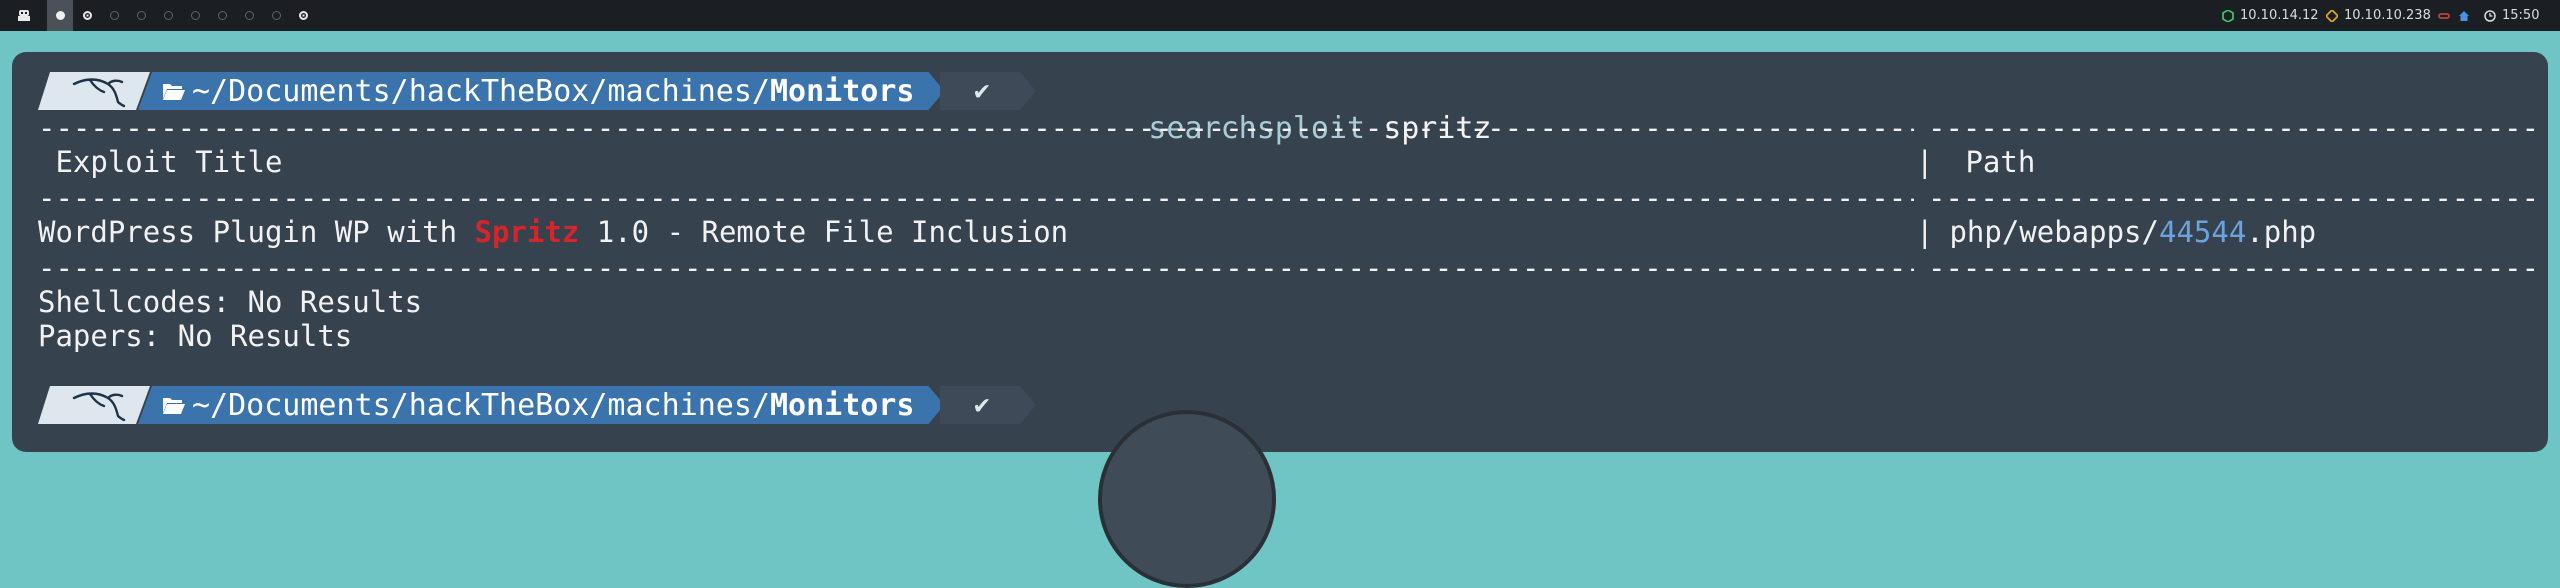 Image resolution: width=2560 pixels, height=588 pixels. Describe the element at coordinates (1280, 15) in the screenshot. I see `top-bar: 10.10.14.12 10.10.10.238 15:50` at that location.